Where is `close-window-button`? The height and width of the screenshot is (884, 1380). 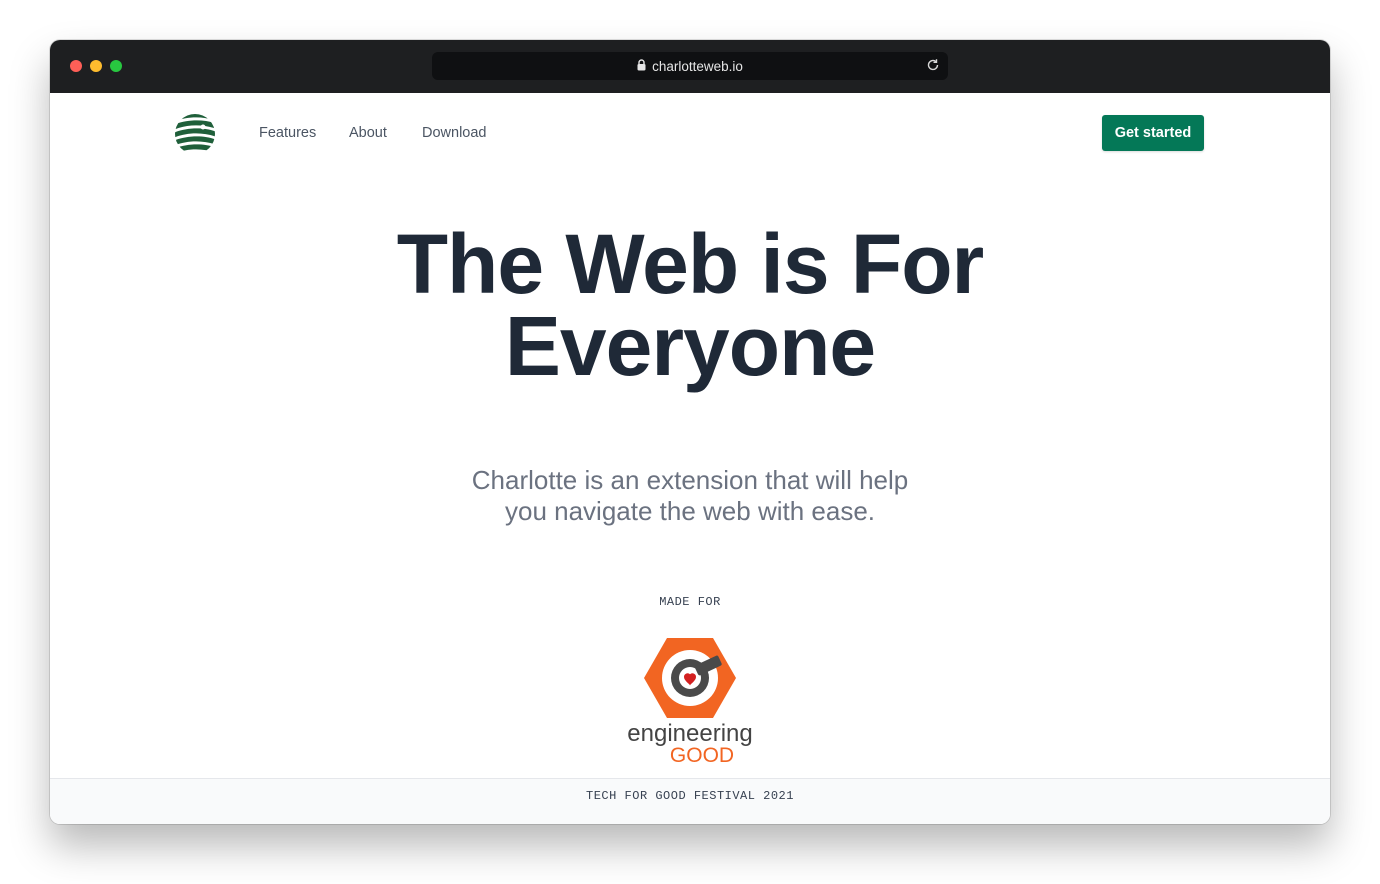 close-window-button is located at coordinates (76, 66).